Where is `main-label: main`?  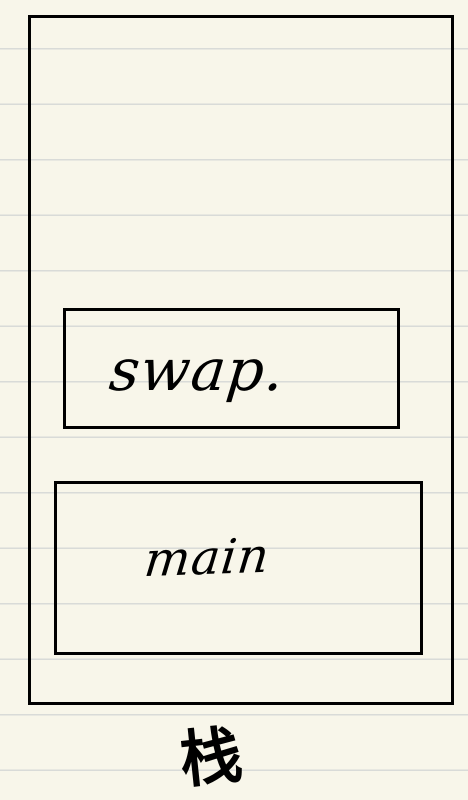 main-label: main is located at coordinates (207, 558).